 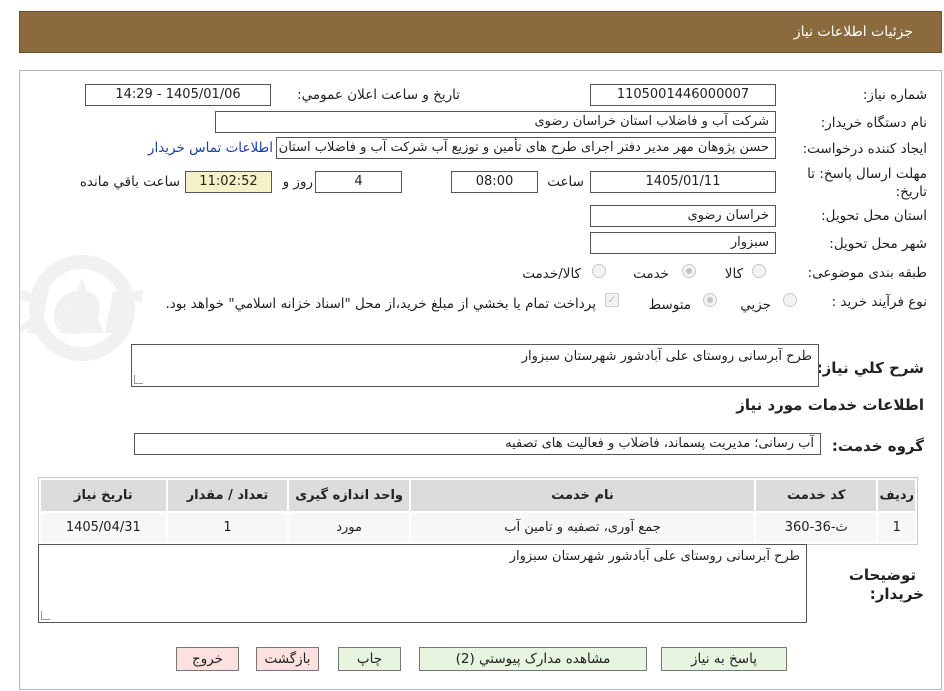 What do you see at coordinates (358, 182) in the screenshot?
I see `days-remaining-field: 4` at bounding box center [358, 182].